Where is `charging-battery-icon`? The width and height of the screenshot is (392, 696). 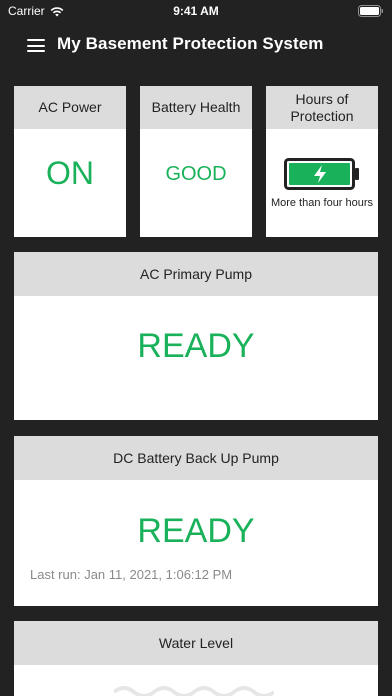
charging-battery-icon is located at coordinates (321, 174).